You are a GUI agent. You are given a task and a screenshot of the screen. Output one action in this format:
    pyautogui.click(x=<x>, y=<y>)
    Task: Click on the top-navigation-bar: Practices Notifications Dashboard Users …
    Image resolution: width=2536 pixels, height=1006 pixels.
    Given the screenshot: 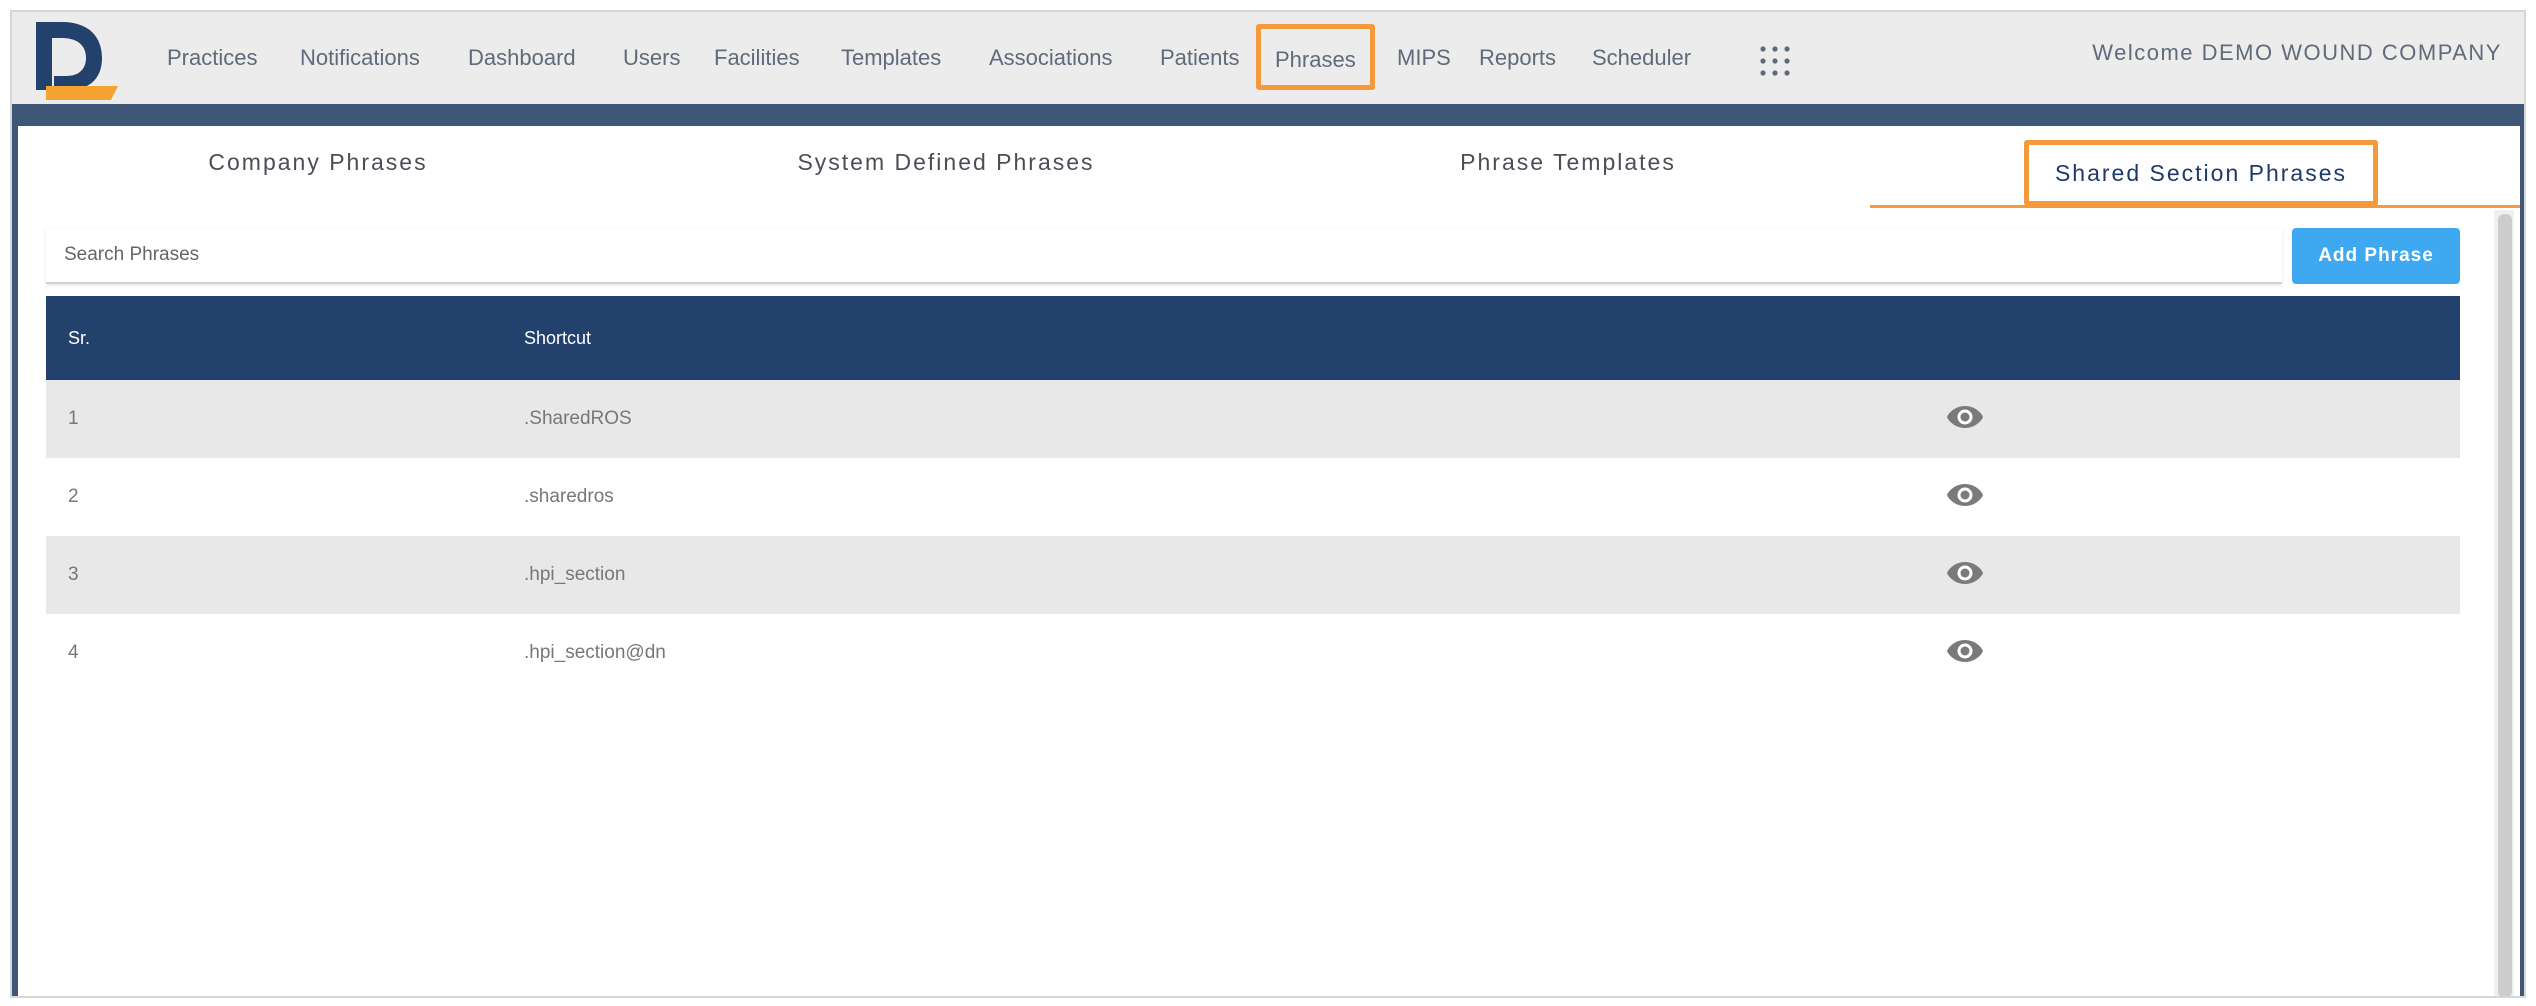 What is the action you would take?
    pyautogui.click(x=1268, y=58)
    